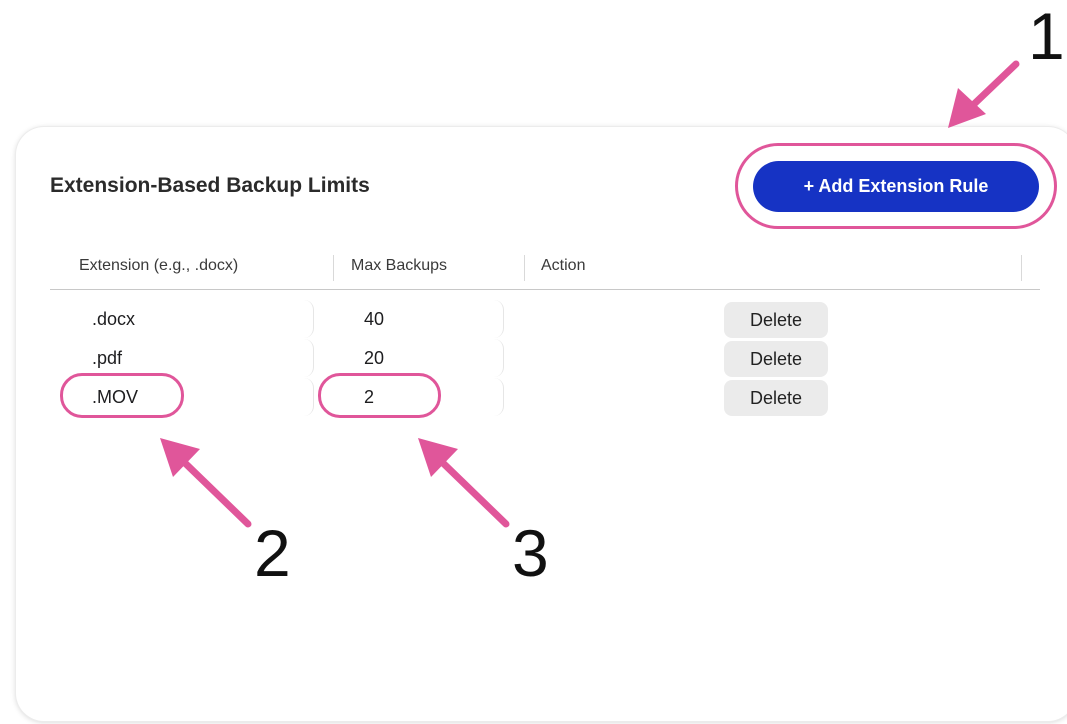  What do you see at coordinates (272, 553) in the screenshot?
I see `callout-number-2: 2` at bounding box center [272, 553].